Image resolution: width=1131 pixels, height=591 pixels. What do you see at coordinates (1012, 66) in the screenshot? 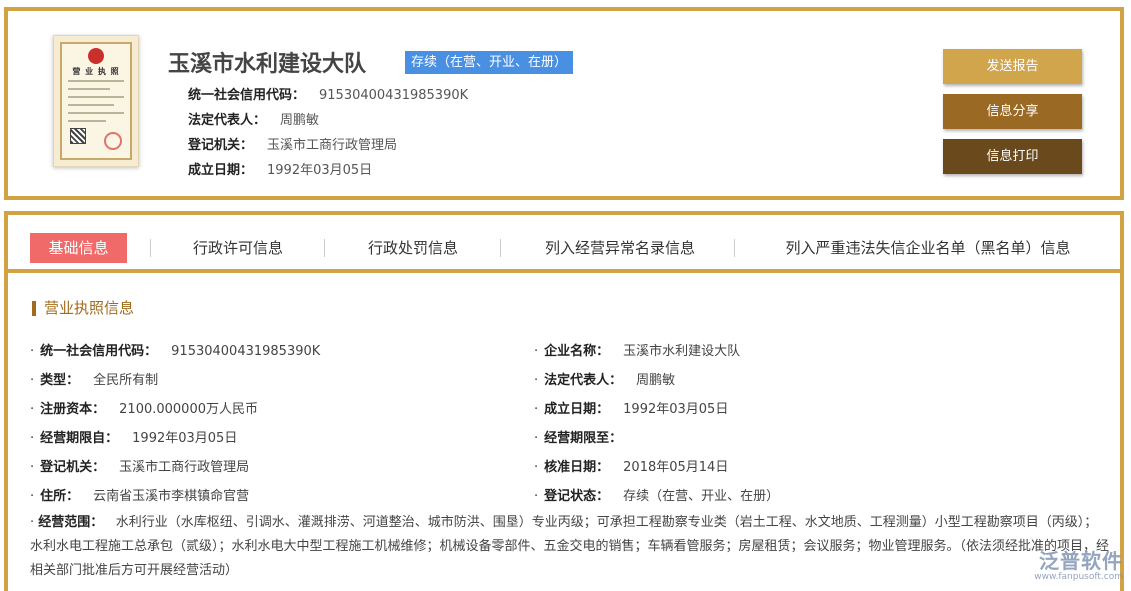
I see `send-report-button: 发送报告` at bounding box center [1012, 66].